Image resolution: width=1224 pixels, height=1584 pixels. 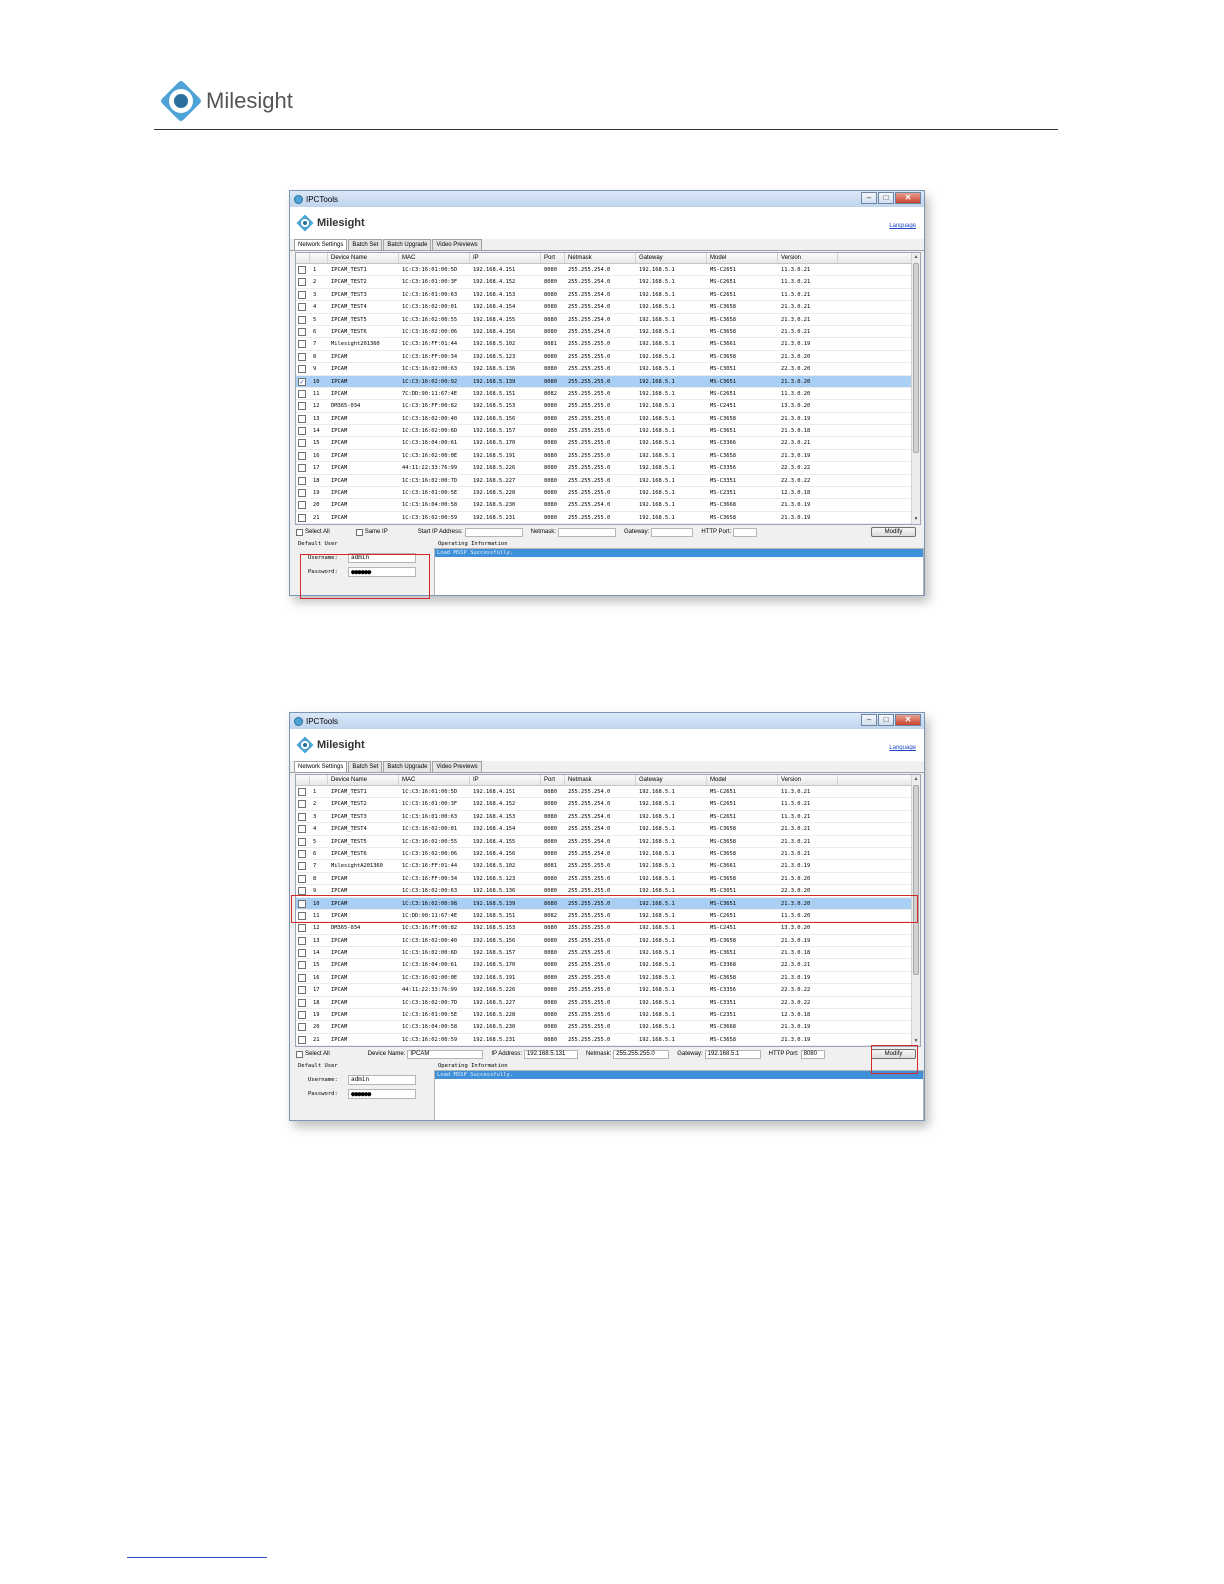 I want to click on netmask-input, so click(x=586, y=532).